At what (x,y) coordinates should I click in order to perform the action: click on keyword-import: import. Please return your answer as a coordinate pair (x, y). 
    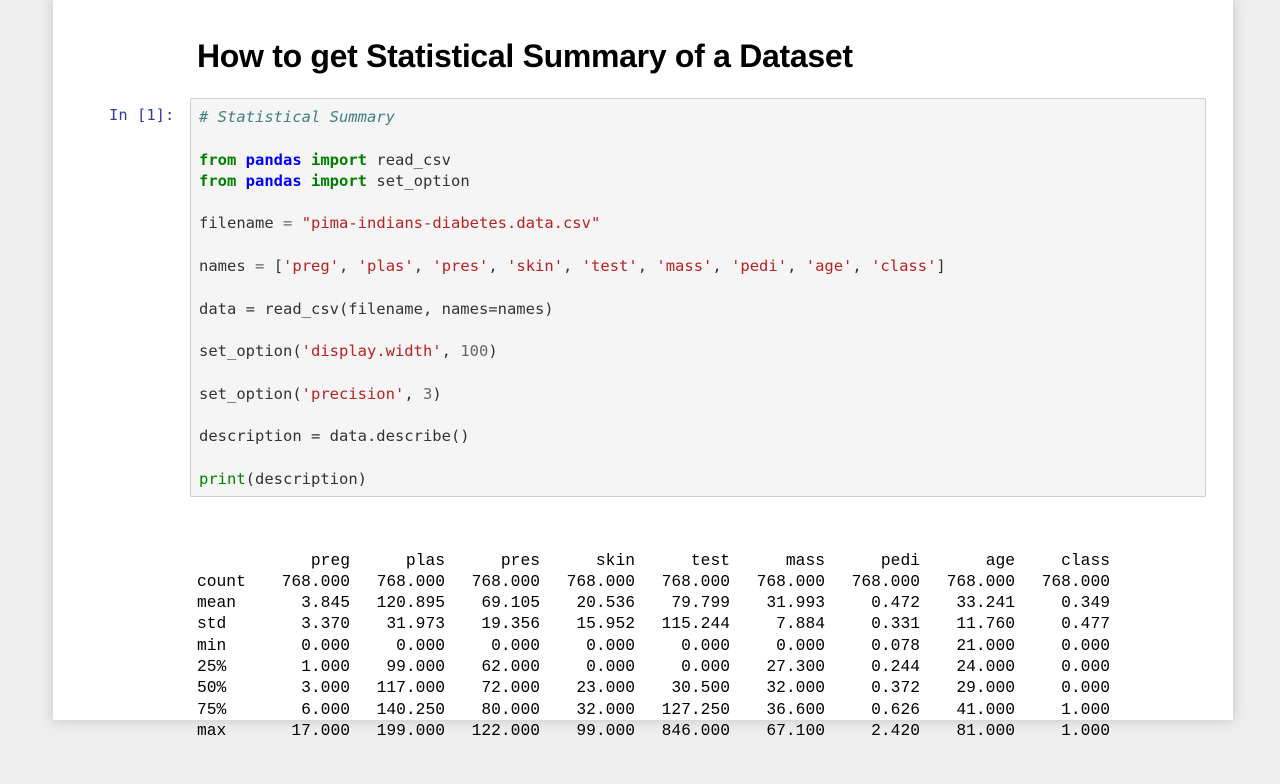
    Looking at the image, I should click on (339, 180).